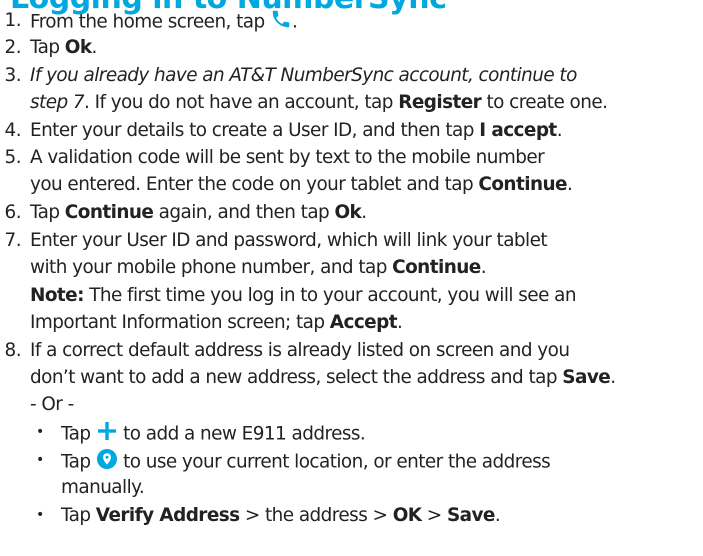  I want to click on step-number: 6., so click(13, 212).